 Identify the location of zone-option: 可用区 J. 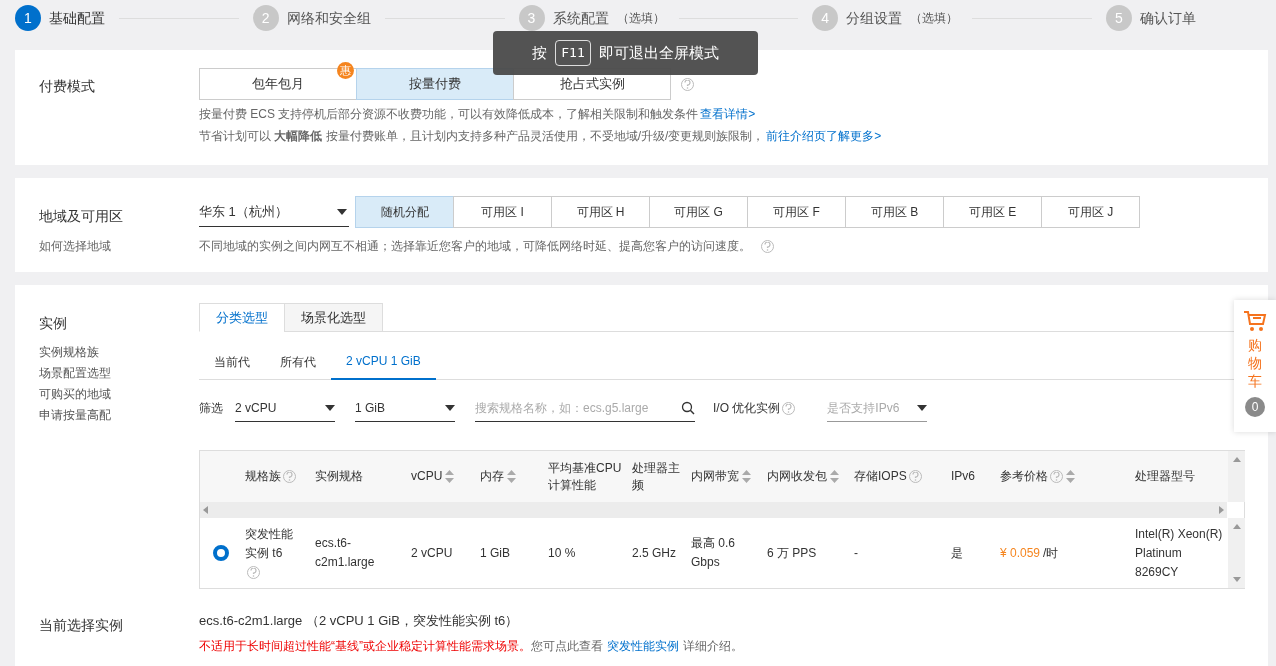
(1090, 212).